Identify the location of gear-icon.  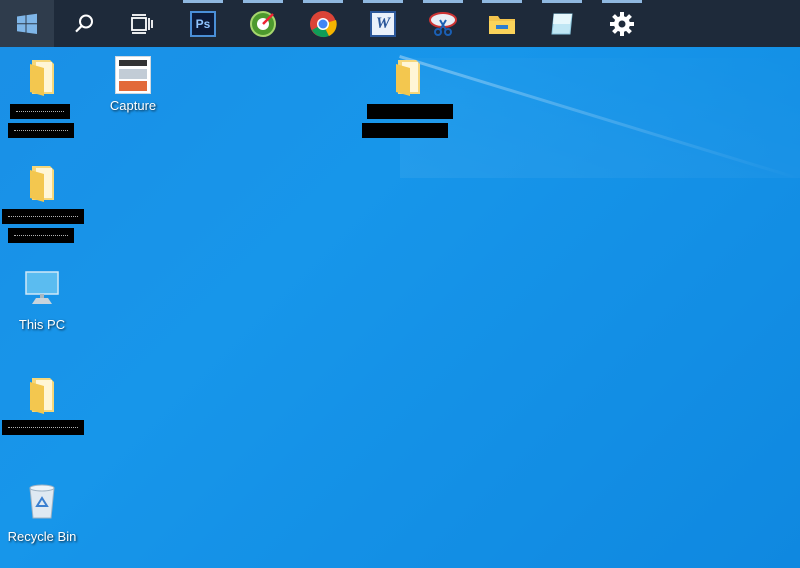
(622, 23).